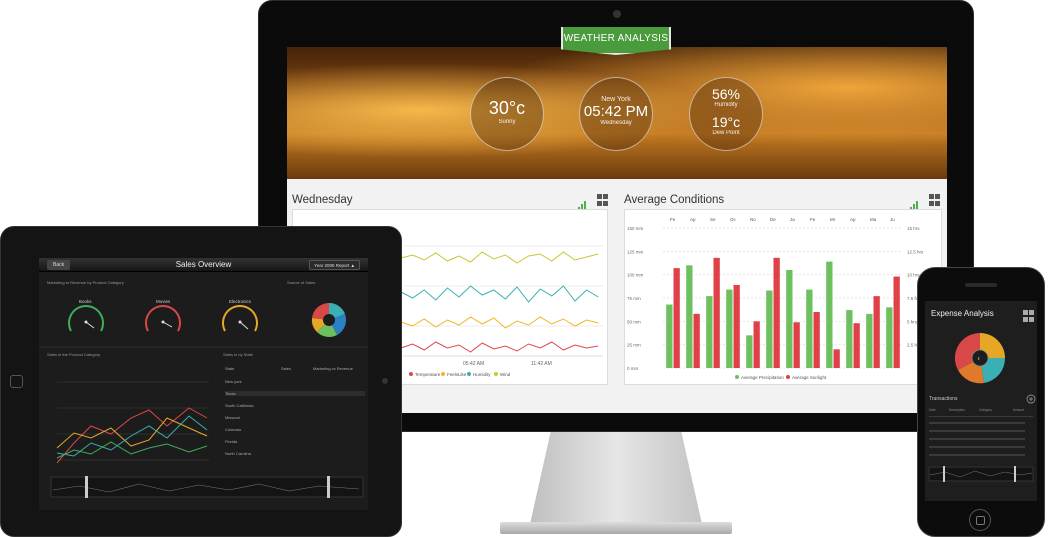 The width and height of the screenshot is (1063, 537). I want to click on gauge-label-movies: Movies, so click(163, 301).